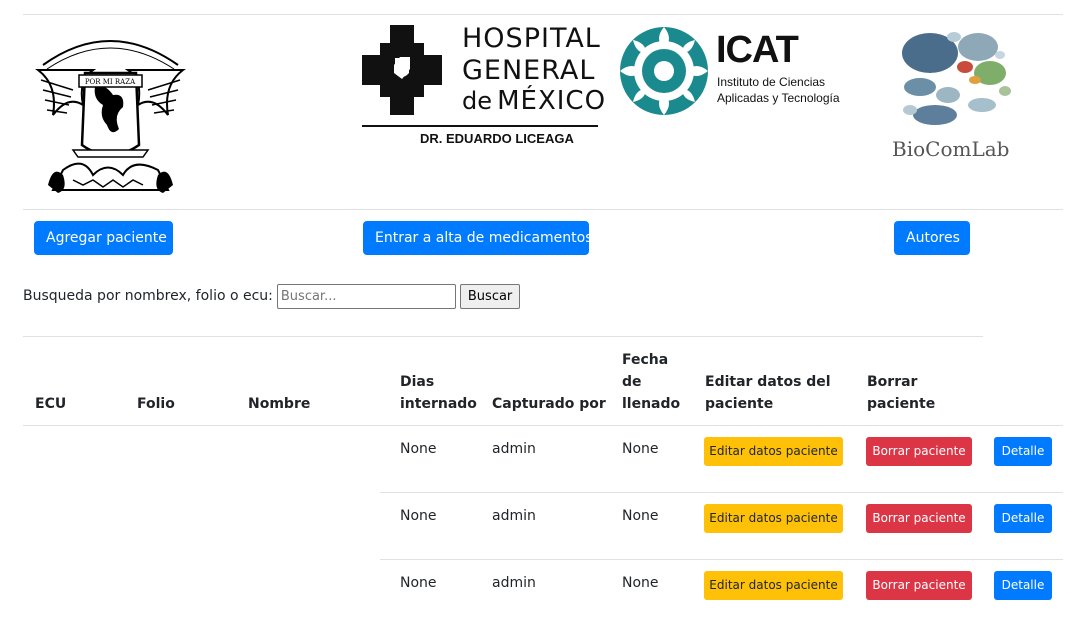  What do you see at coordinates (438, 393) in the screenshot?
I see `header-dias-internado: Dias internado` at bounding box center [438, 393].